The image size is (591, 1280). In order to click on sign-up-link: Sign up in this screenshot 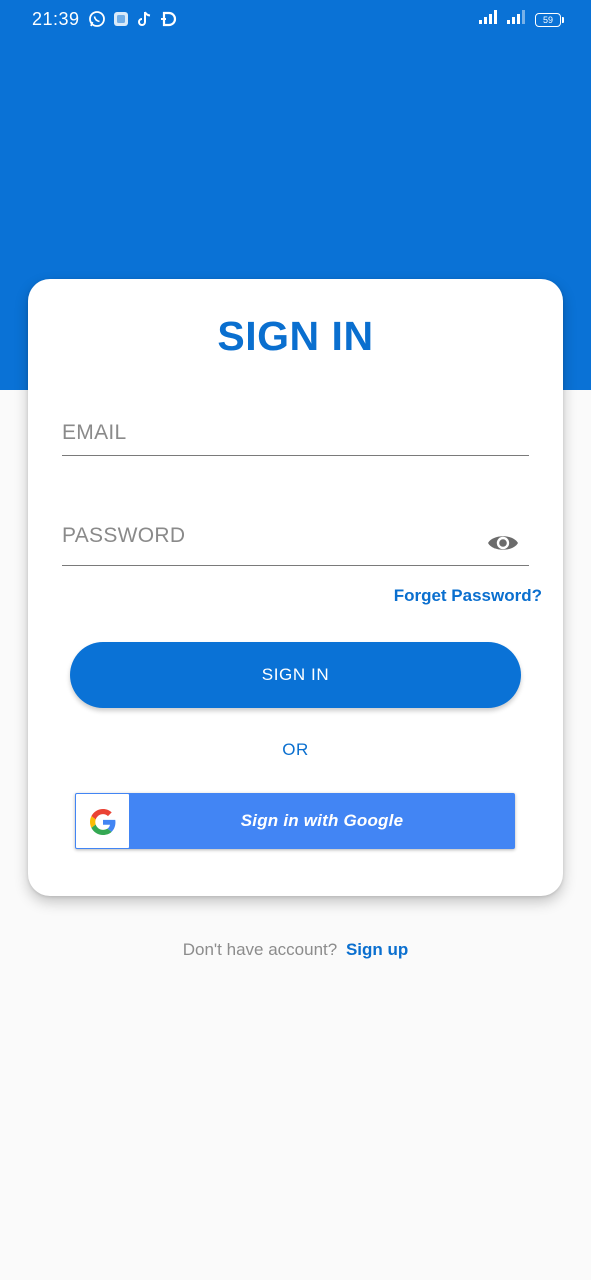, I will do `click(377, 949)`.